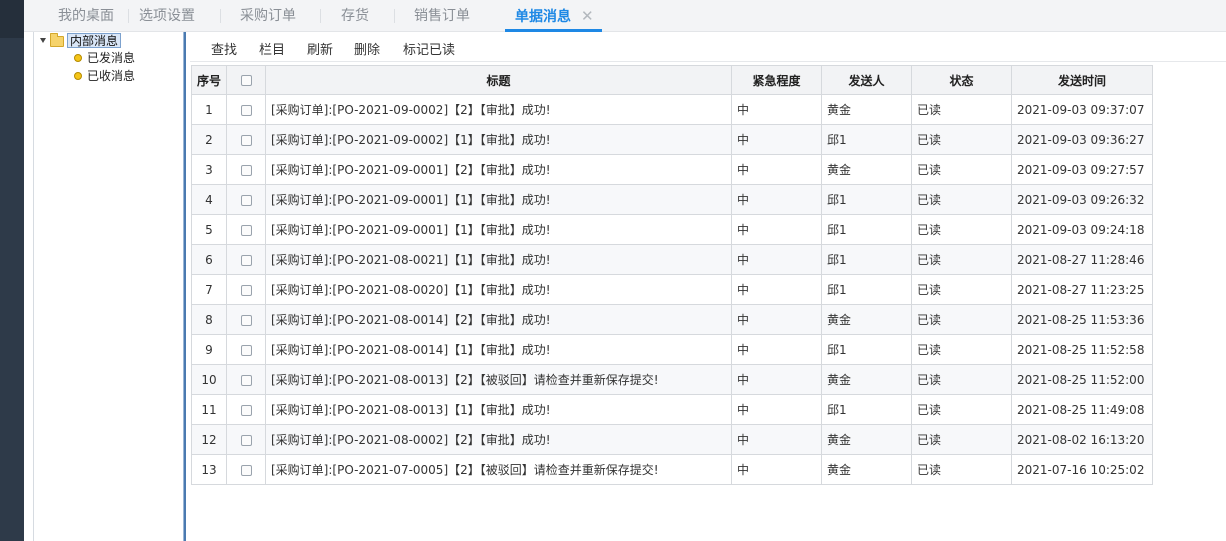 The height and width of the screenshot is (541, 1226). Describe the element at coordinates (111, 58) in the screenshot. I see `tree-node-label: 已发消息` at that location.